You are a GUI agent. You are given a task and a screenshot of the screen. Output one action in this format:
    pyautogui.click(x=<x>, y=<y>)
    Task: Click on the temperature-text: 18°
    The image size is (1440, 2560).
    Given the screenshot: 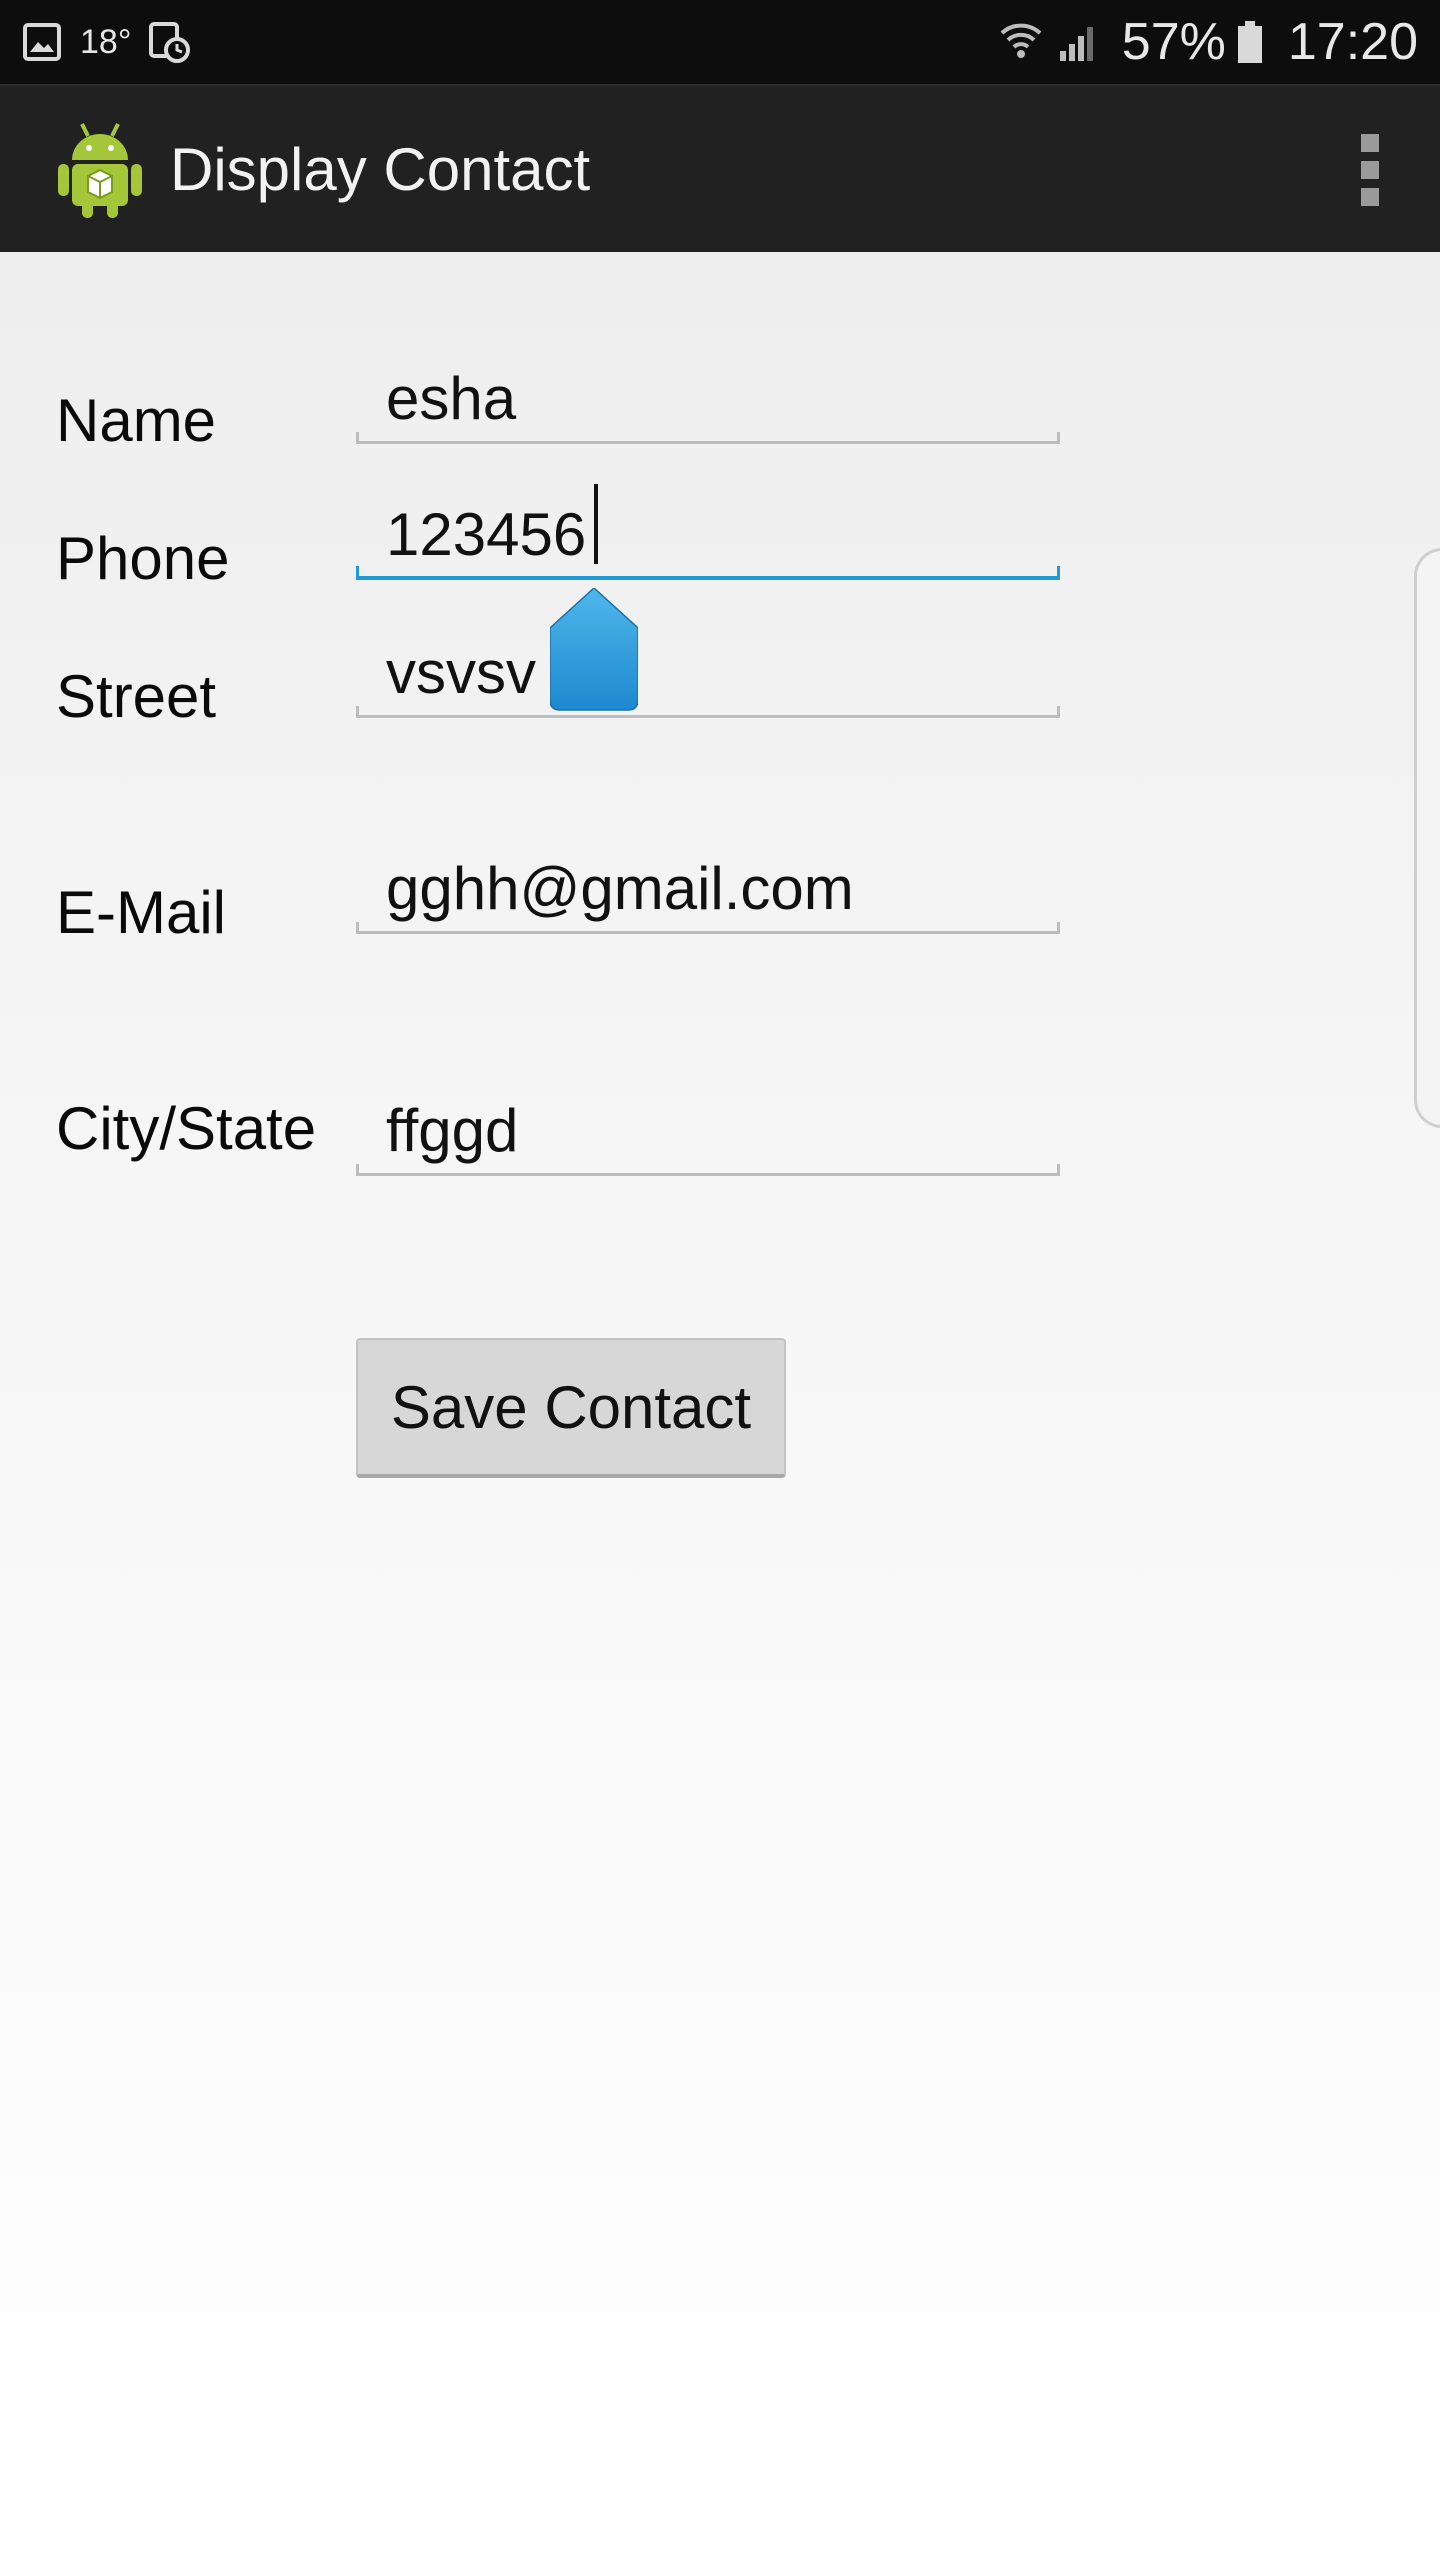 What is the action you would take?
    pyautogui.click(x=106, y=41)
    